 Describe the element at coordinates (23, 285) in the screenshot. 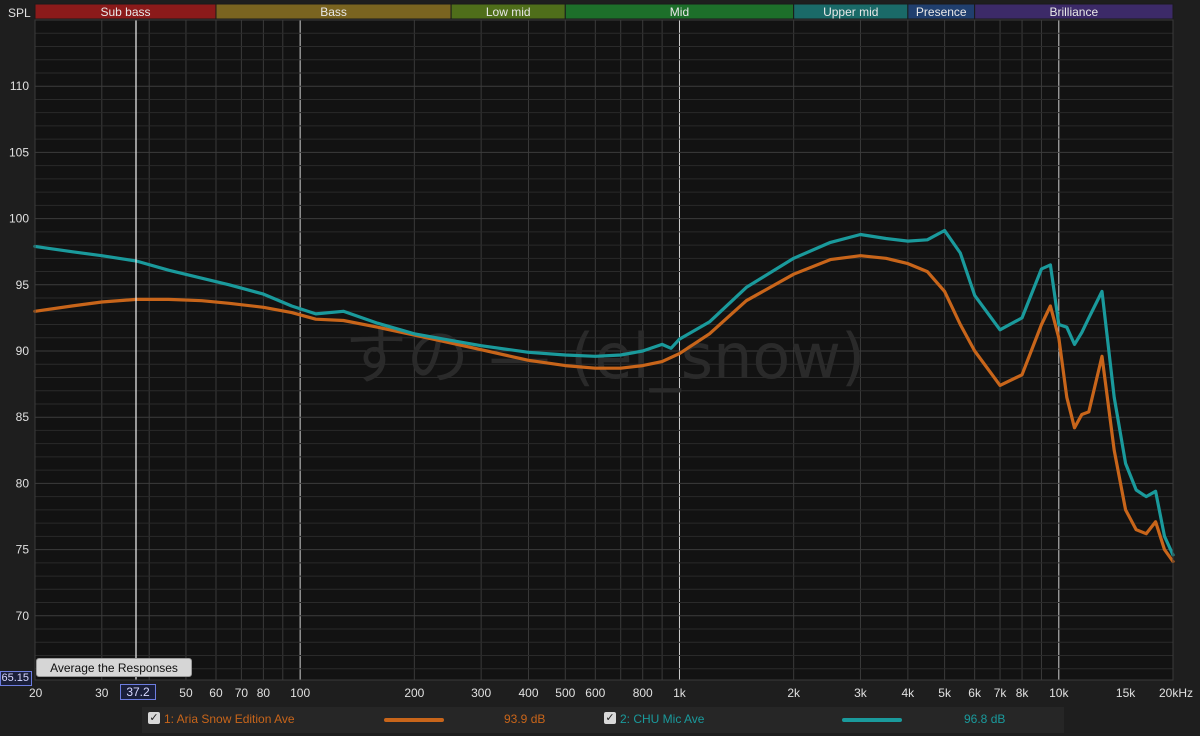

I see `y-tick-label: 95` at that location.